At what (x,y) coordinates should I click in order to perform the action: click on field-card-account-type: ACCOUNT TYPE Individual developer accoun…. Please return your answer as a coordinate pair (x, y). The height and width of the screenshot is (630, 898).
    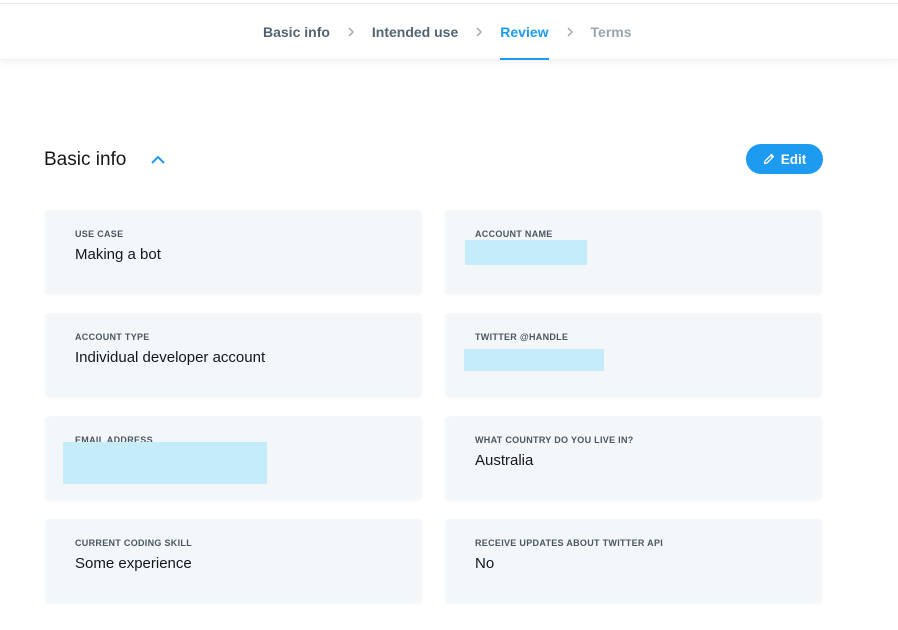
    Looking at the image, I should click on (233, 355).